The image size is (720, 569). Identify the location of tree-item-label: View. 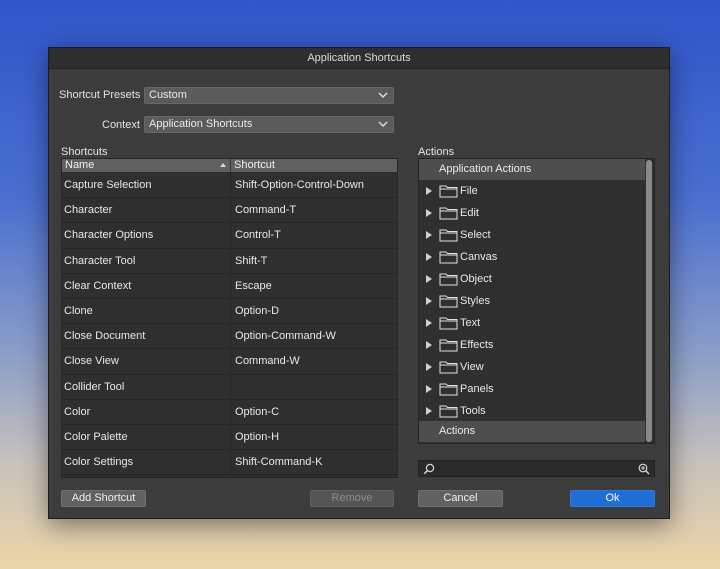
(472, 367).